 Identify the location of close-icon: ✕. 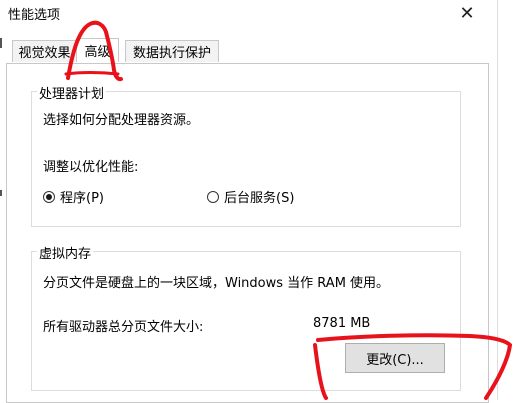
(467, 13).